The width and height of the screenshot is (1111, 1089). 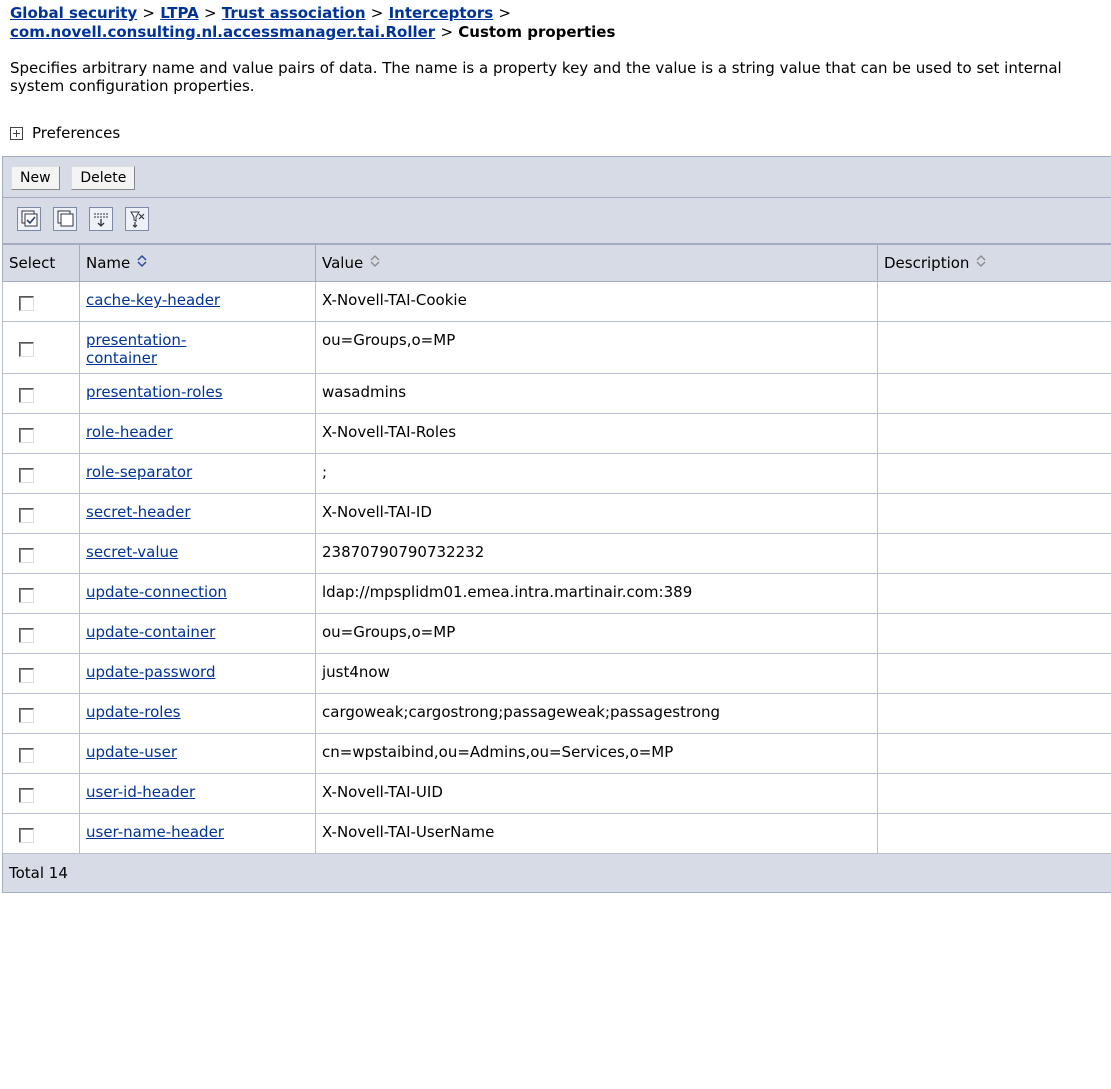 I want to click on deselect-all-icon, so click(x=65, y=219).